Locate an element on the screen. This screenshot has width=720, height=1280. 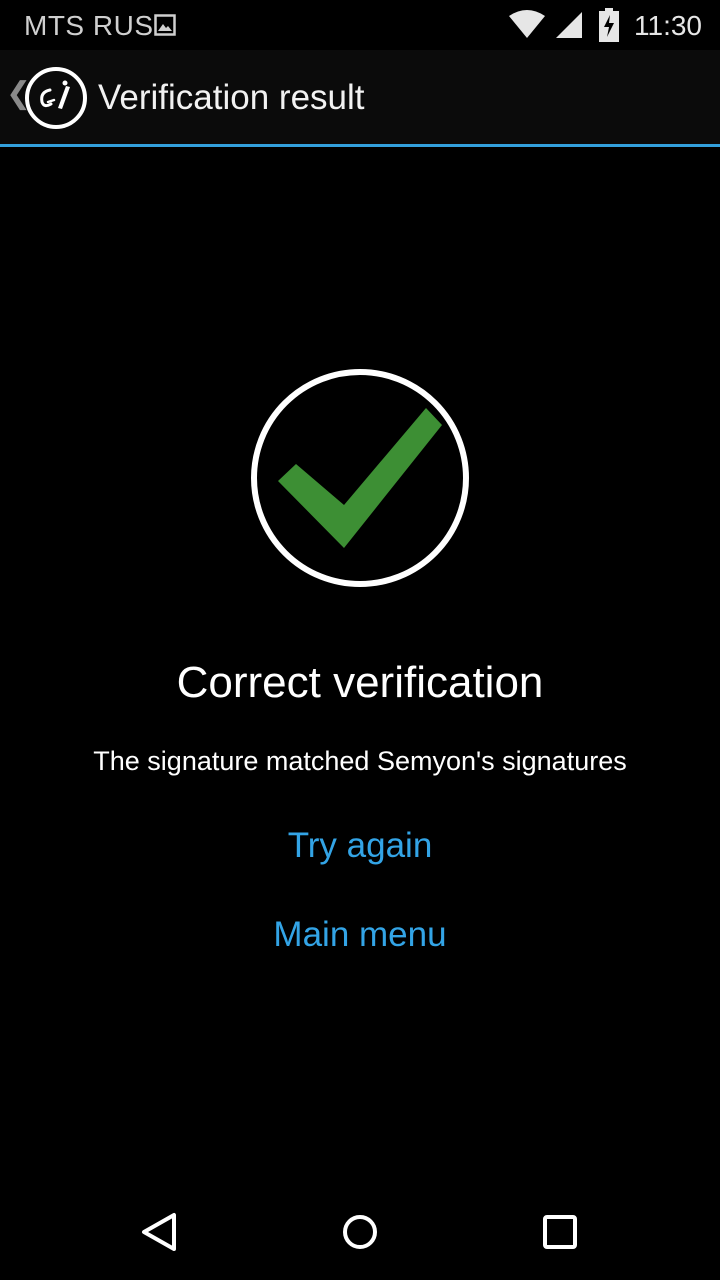
try-again-button: Try again is located at coordinates (360, 846).